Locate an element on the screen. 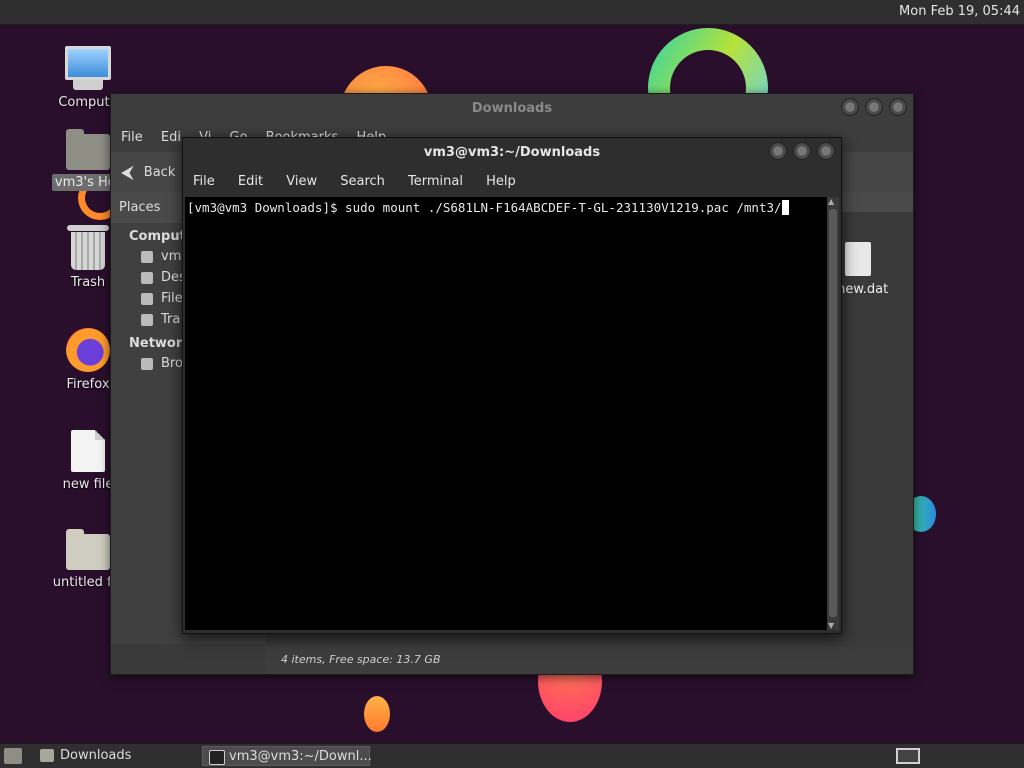 This screenshot has width=1024, height=768. text-cursor is located at coordinates (785, 207).